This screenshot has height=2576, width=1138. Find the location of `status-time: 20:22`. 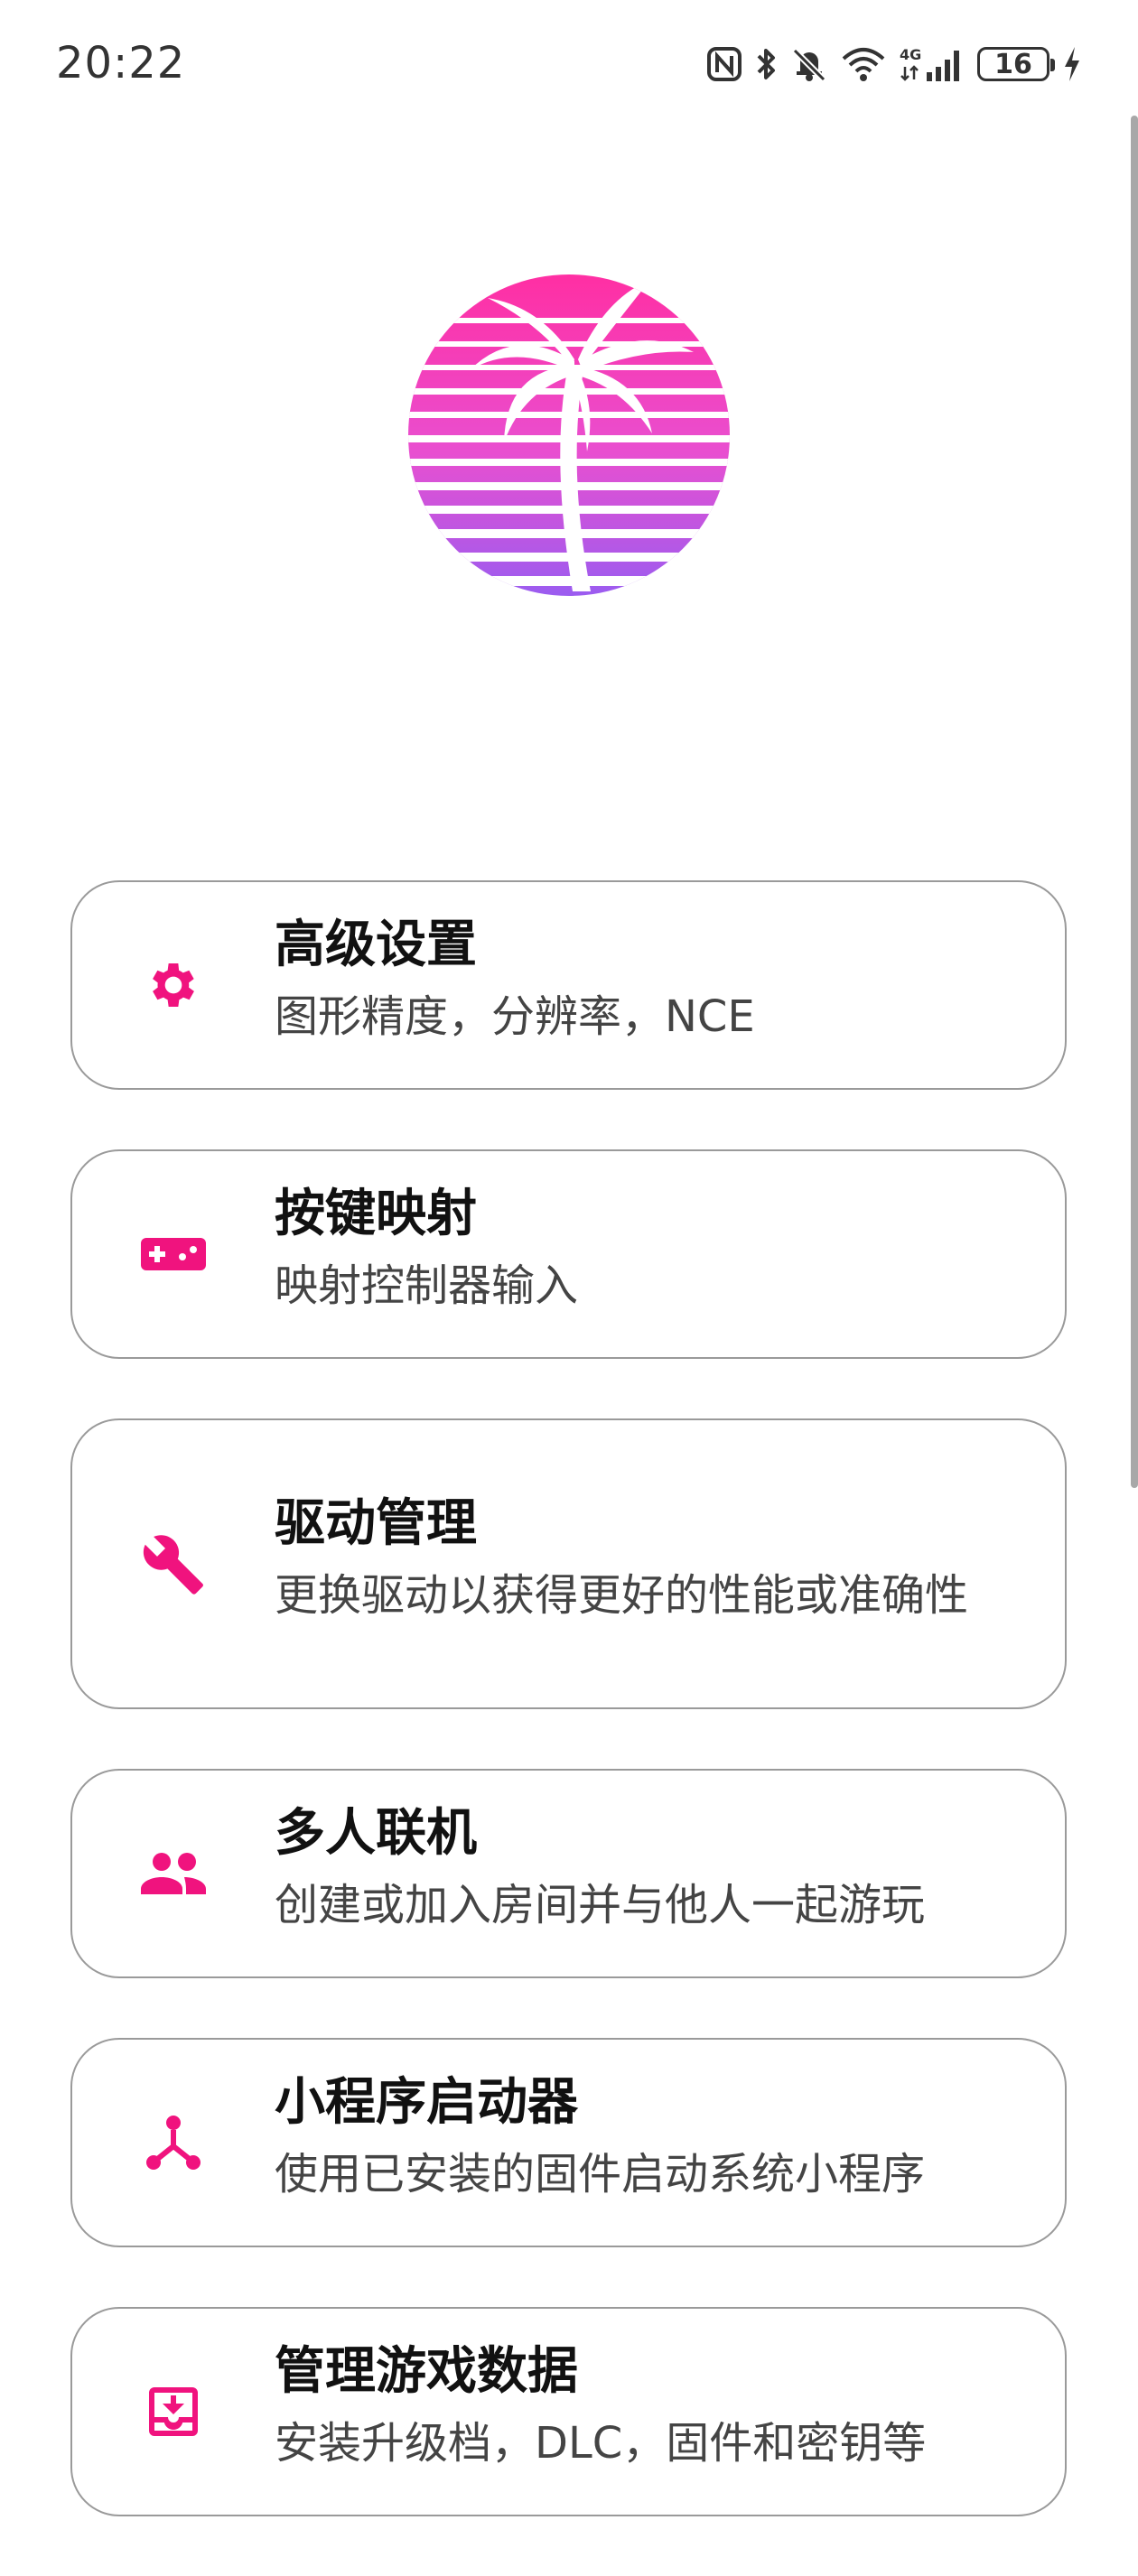

status-time: 20:22 is located at coordinates (121, 63).